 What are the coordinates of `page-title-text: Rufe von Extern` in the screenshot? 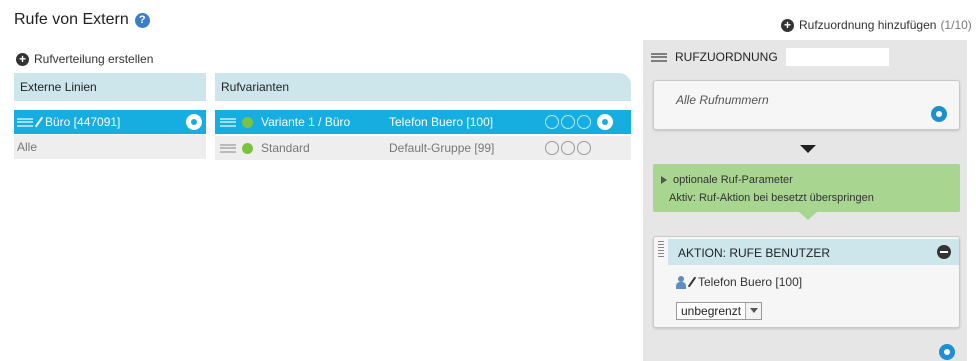 It's located at (71, 19).